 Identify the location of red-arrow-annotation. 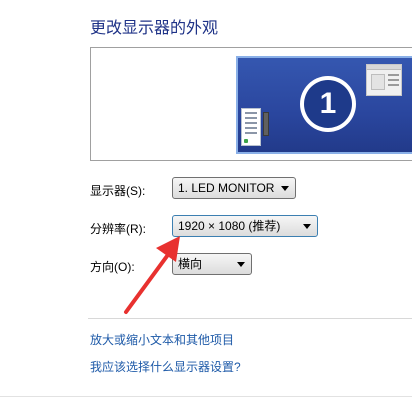
(152, 275).